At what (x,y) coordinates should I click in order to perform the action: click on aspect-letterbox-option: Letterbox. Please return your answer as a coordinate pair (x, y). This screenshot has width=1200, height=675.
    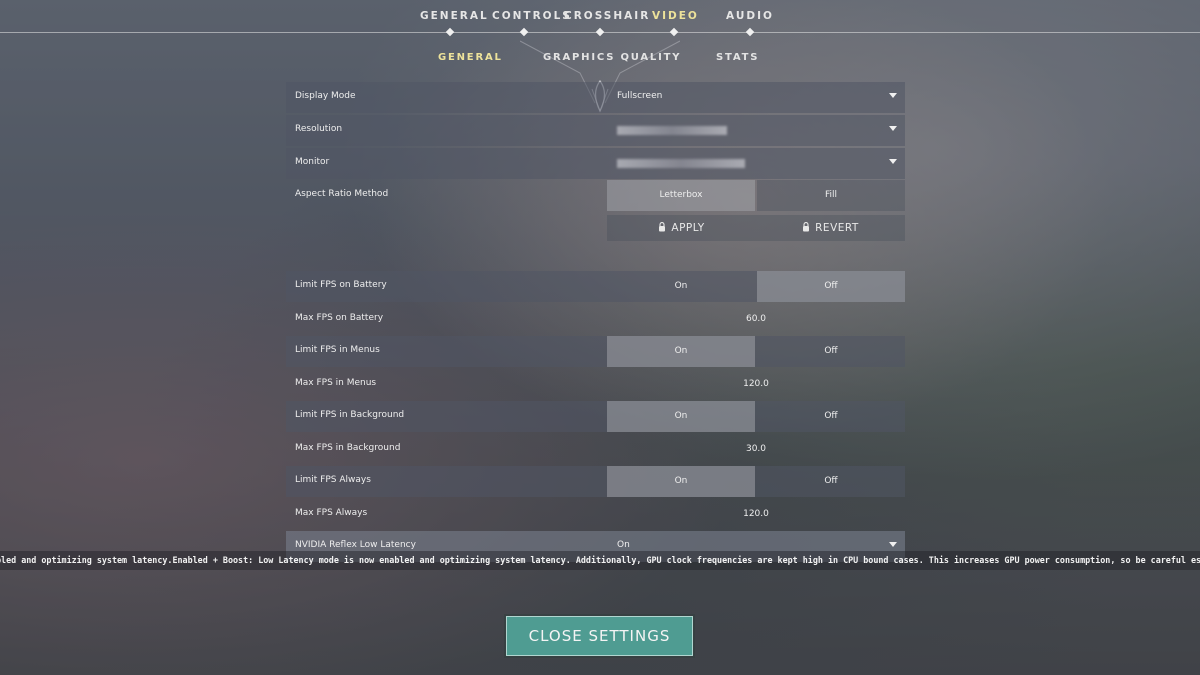
    Looking at the image, I should click on (681, 195).